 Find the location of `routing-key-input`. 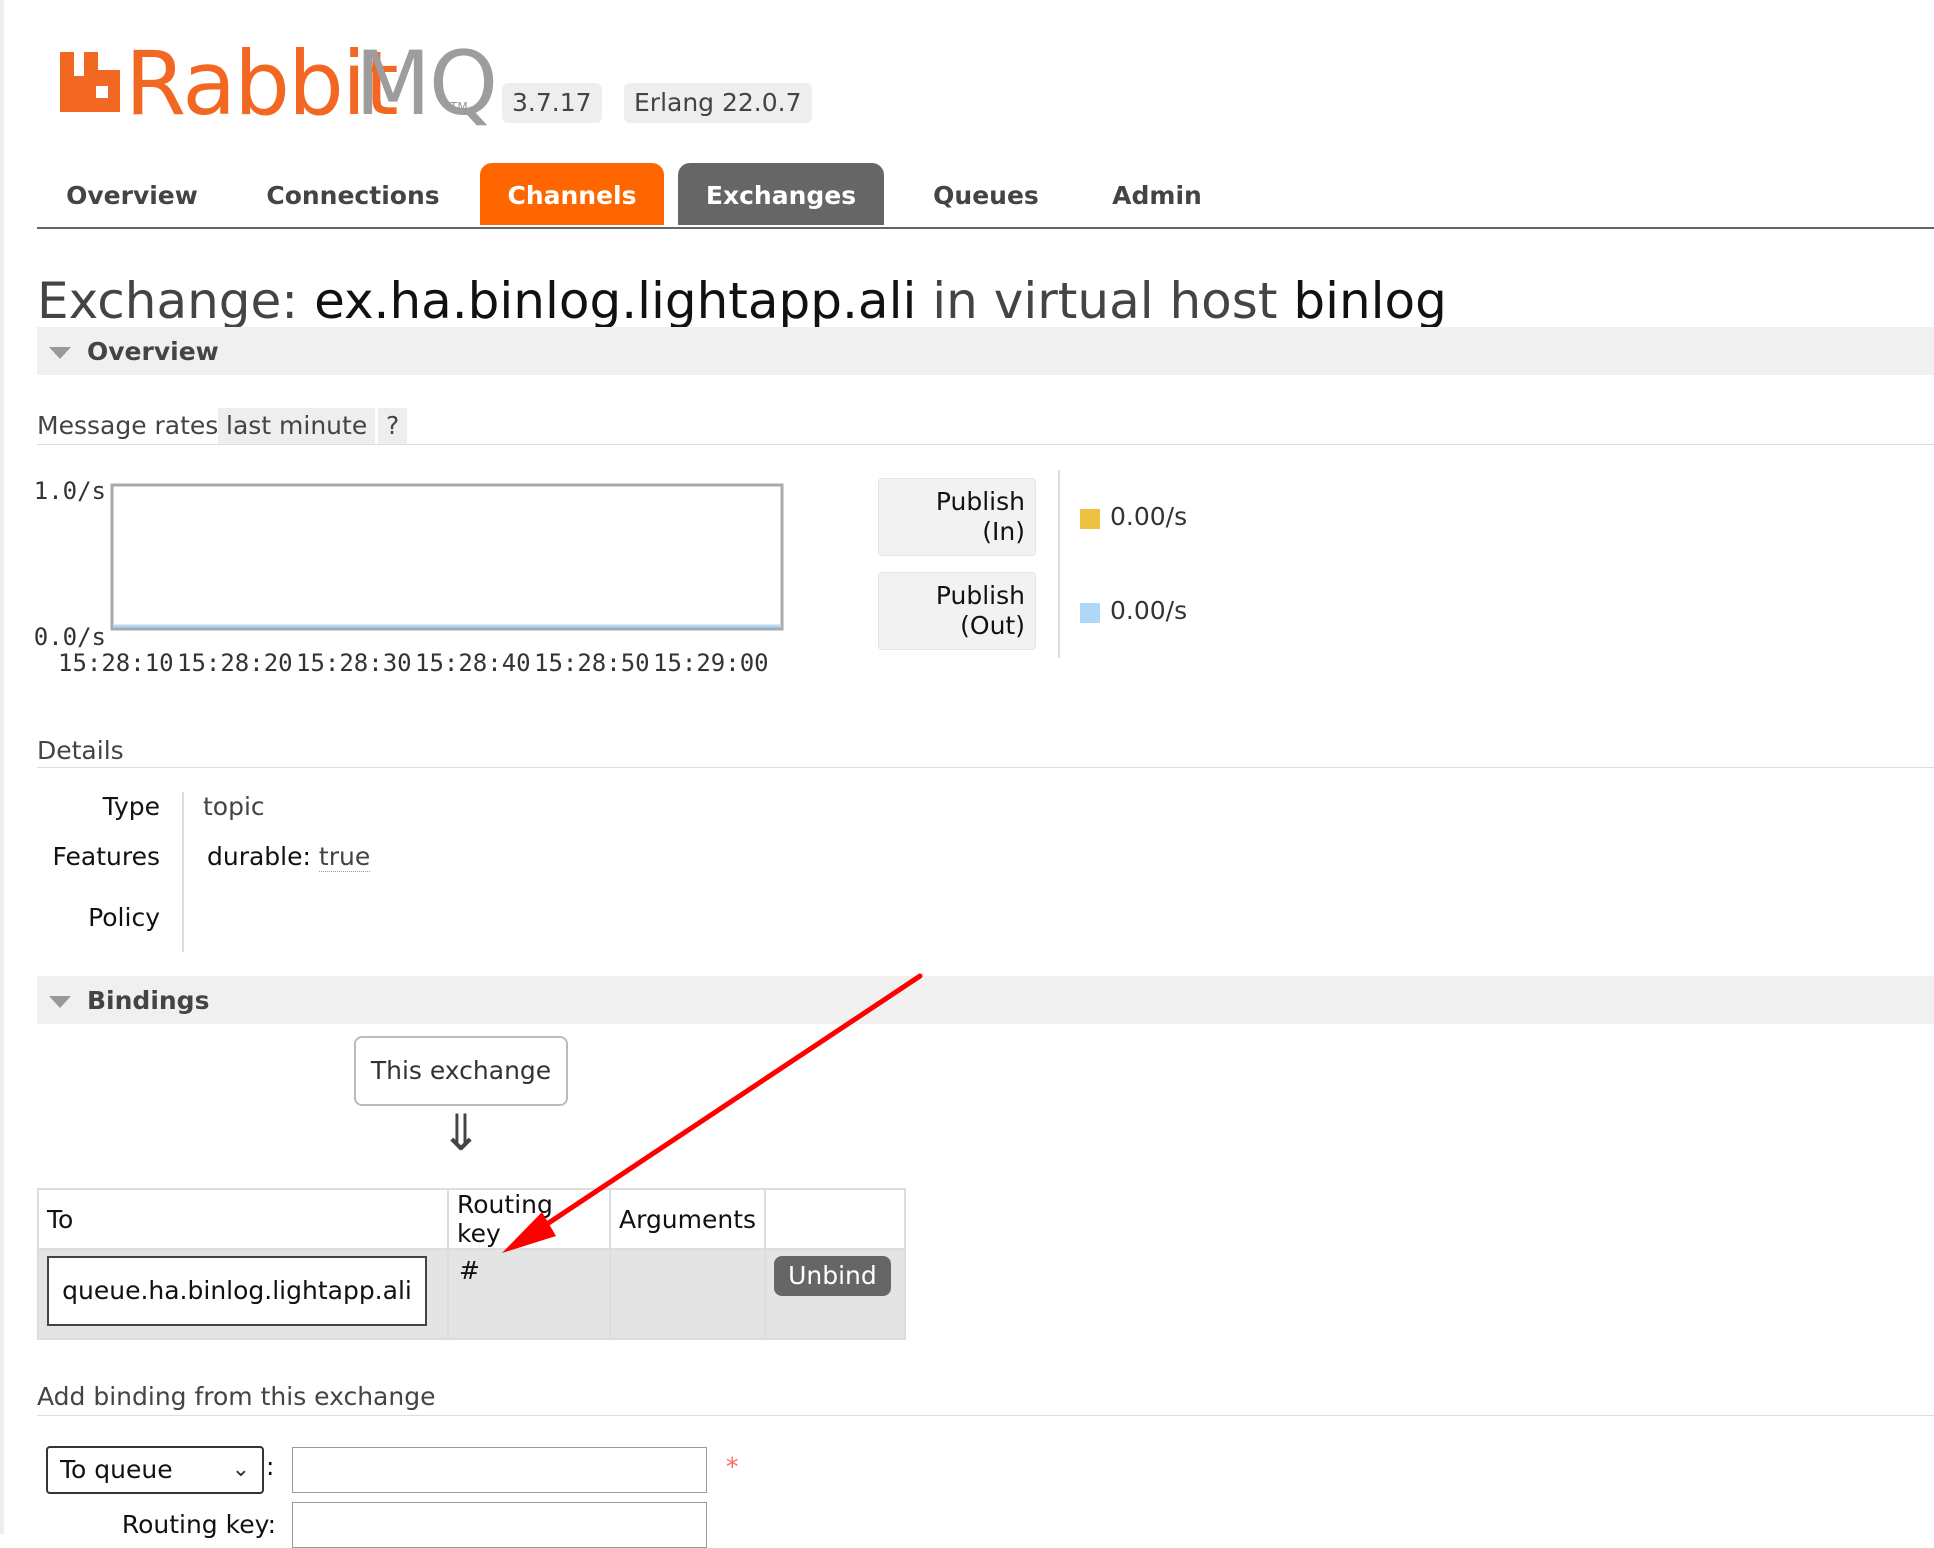

routing-key-input is located at coordinates (499, 1525).